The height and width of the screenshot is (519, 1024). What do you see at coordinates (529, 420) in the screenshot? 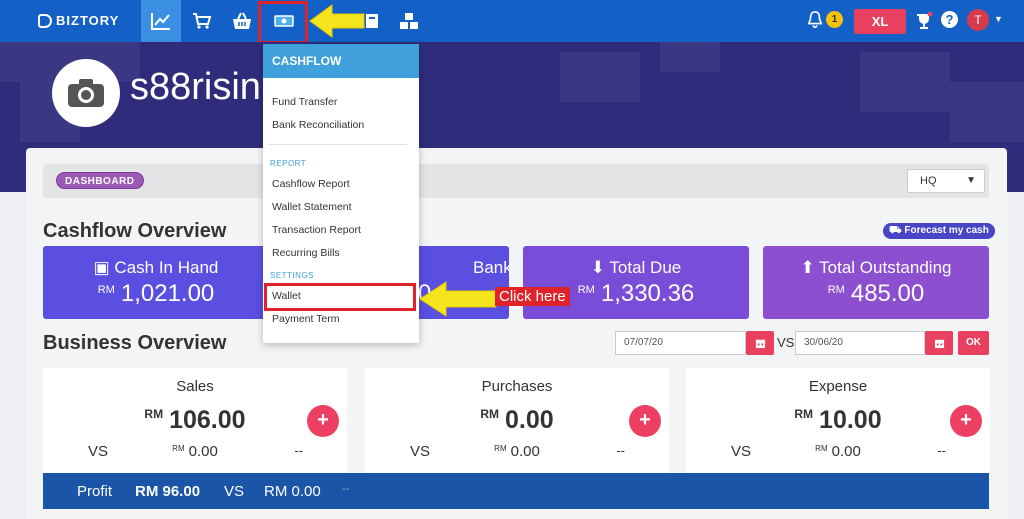
I see `card-value: 0.00` at bounding box center [529, 420].